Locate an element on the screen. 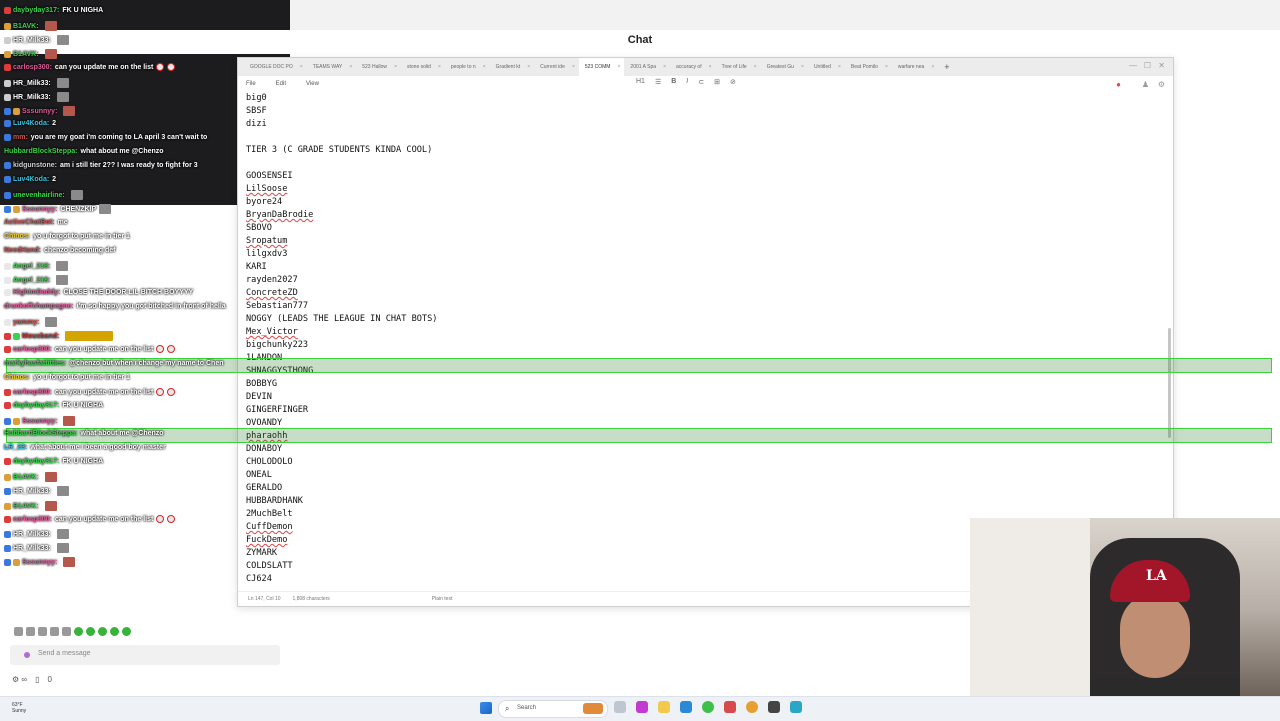  italic-icon: I is located at coordinates (687, 82).